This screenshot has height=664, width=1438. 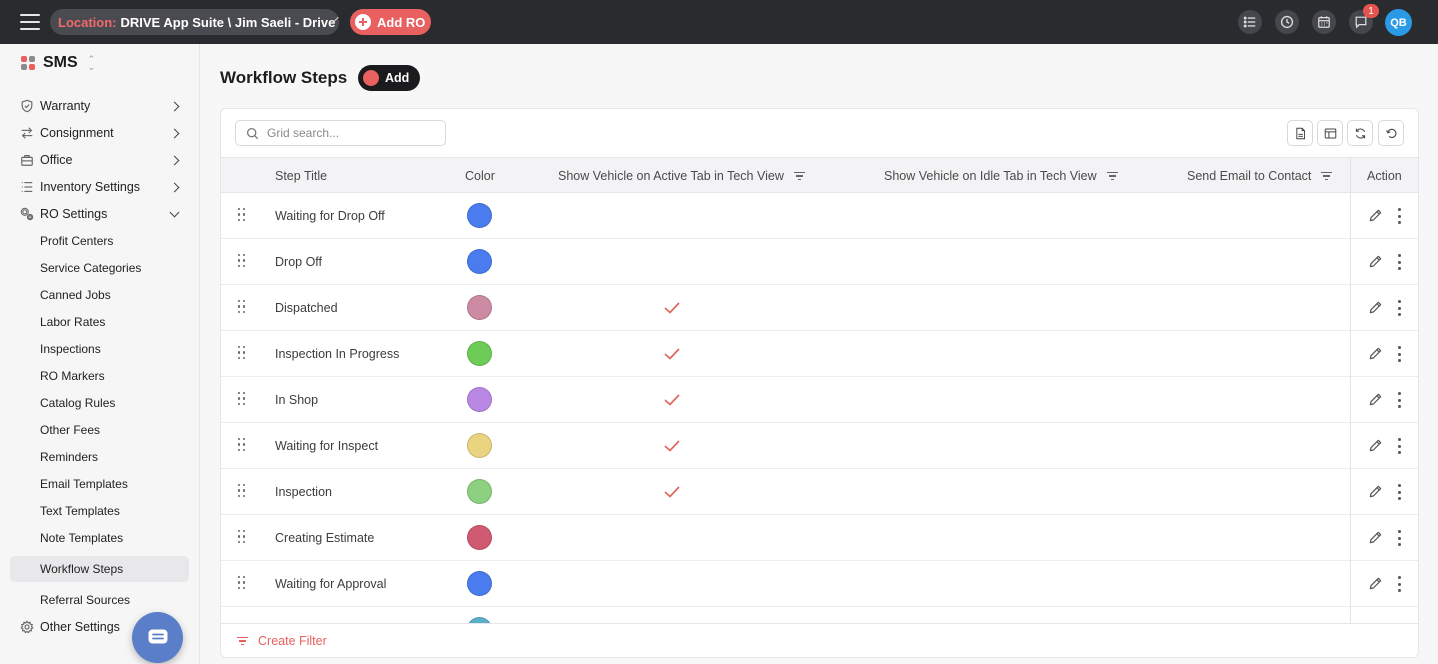 I want to click on column-send-email: Send Email to Contact, so click(x=1260, y=176).